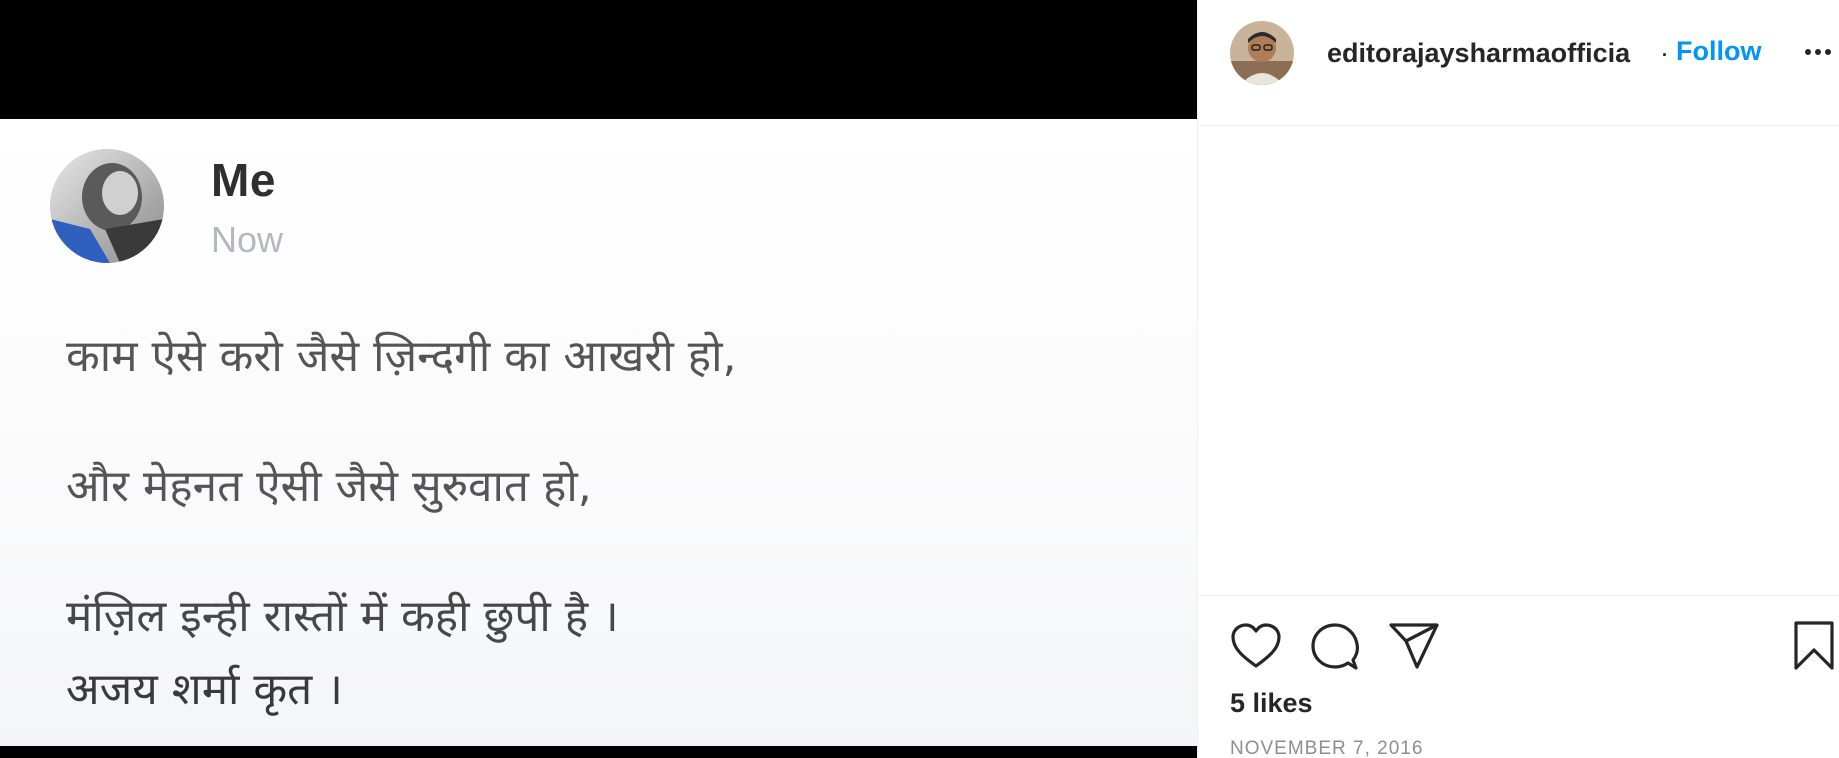 The height and width of the screenshot is (758, 1839). I want to click on note-timestamp: Now, so click(247, 239).